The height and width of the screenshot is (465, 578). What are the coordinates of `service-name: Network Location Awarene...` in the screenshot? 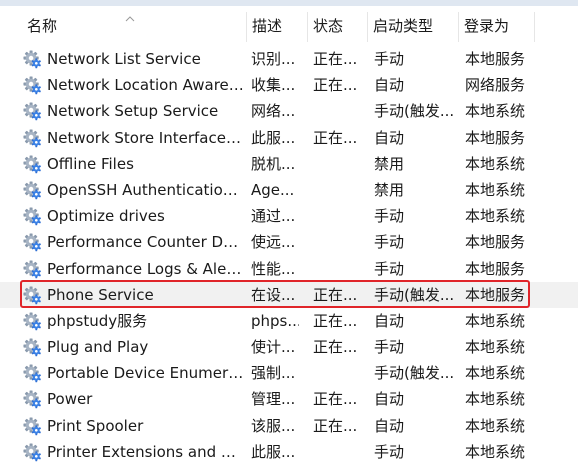 It's located at (146, 85).